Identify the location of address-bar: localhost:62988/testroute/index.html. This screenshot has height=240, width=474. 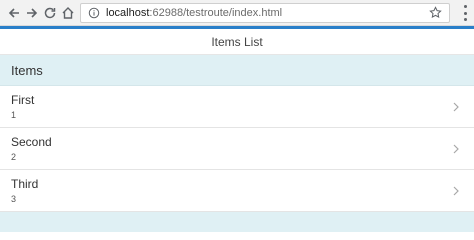
(265, 13).